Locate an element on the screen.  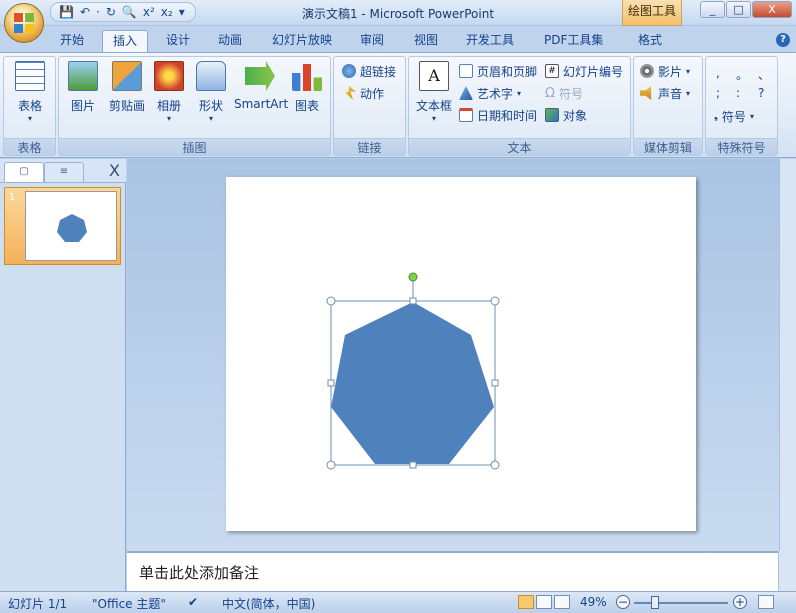
resize-handle-r is located at coordinates (495, 383).